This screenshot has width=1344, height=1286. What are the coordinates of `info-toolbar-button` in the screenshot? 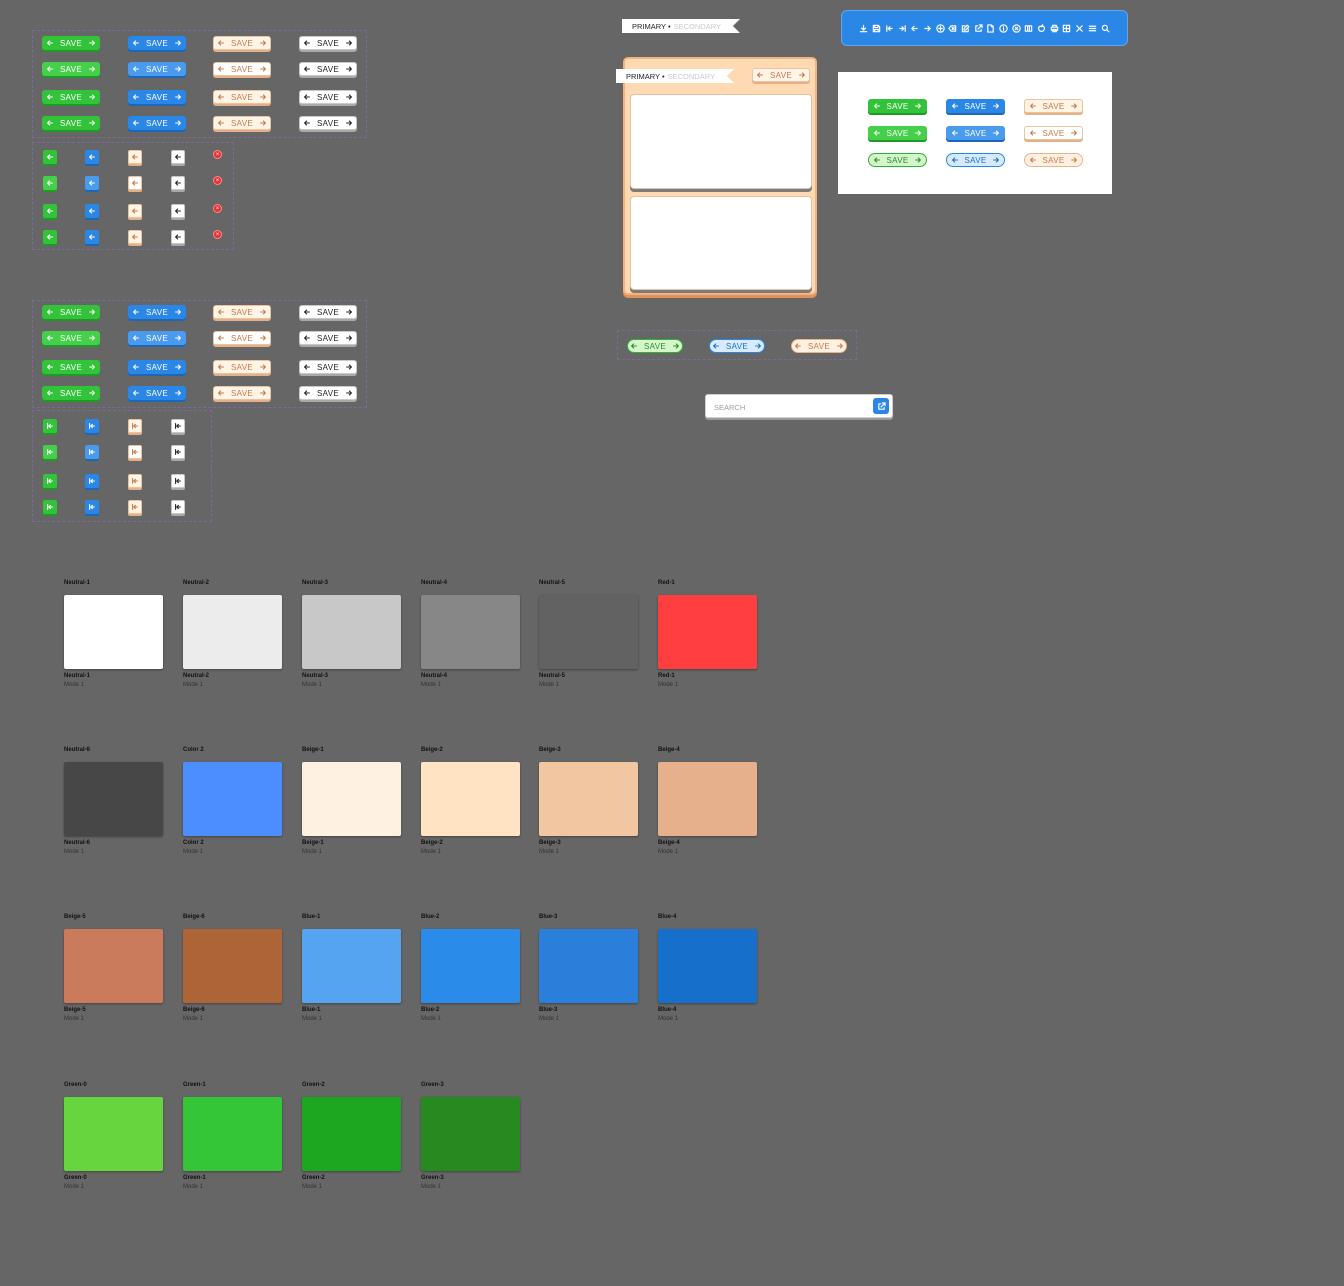 It's located at (1003, 28).